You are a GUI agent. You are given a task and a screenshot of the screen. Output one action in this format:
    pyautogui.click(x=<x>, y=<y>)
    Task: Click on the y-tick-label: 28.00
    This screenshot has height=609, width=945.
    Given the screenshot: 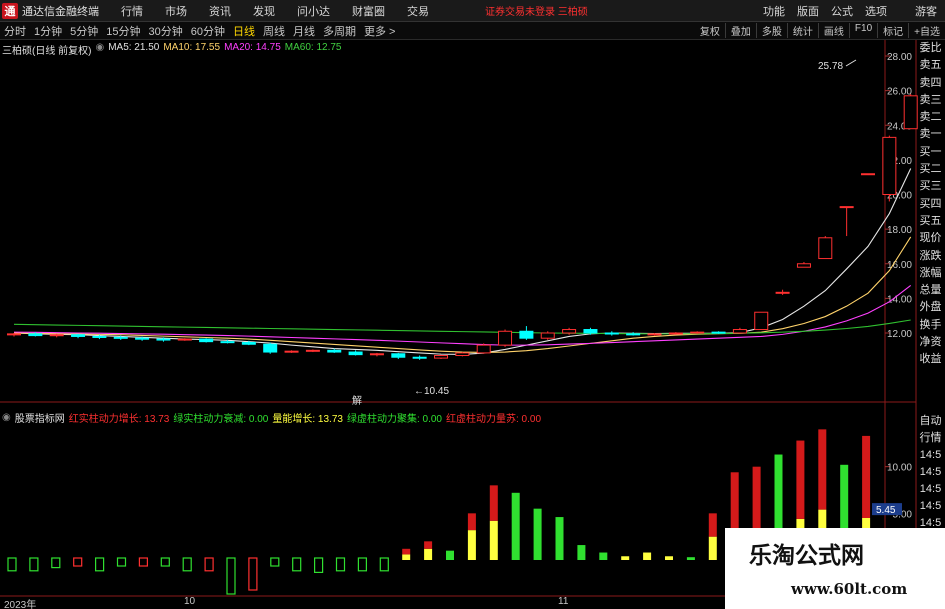 What is the action you would take?
    pyautogui.click(x=899, y=57)
    